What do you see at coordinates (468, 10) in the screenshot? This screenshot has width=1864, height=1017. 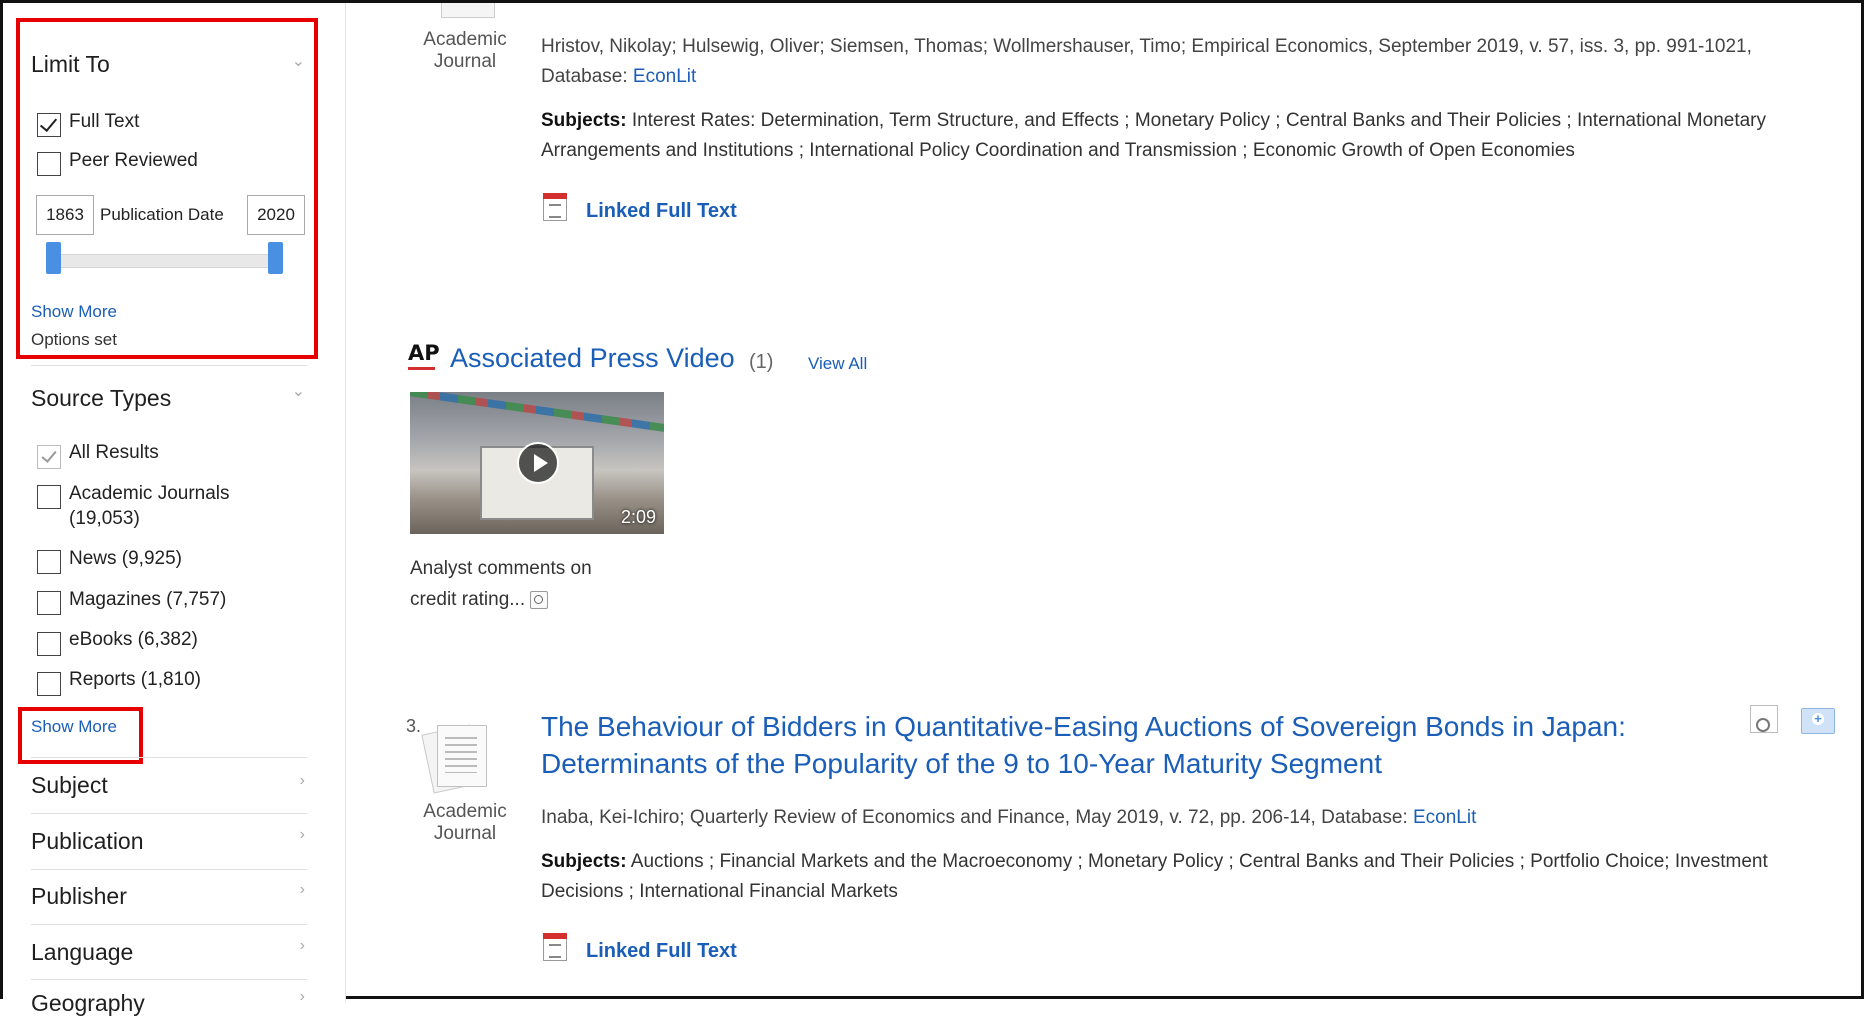 I see `document-thumbnail-icon` at bounding box center [468, 10].